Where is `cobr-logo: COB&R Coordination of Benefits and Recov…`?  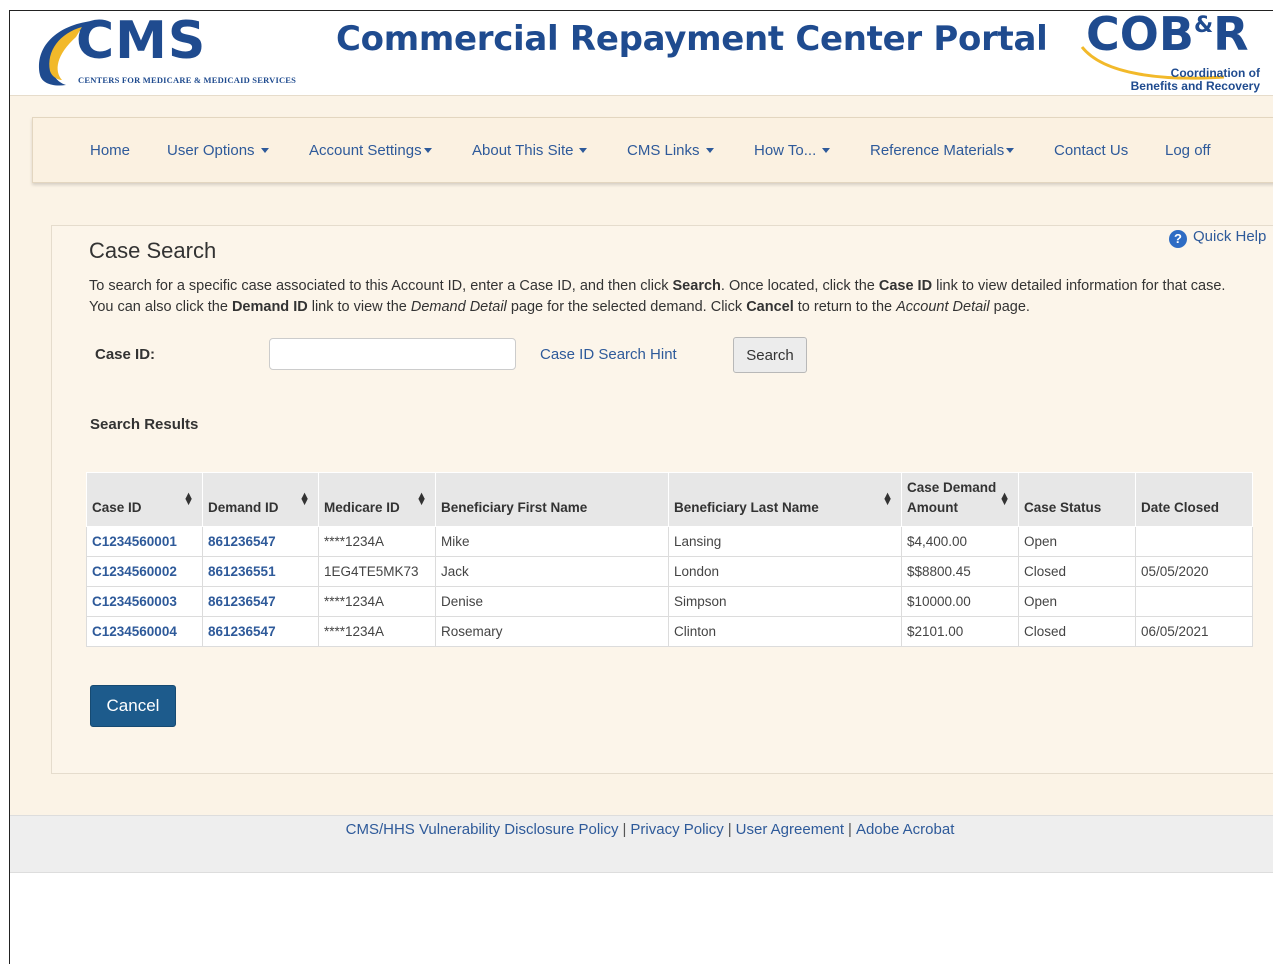 cobr-logo: COB&R Coordination of Benefits and Recov… is located at coordinates (1173, 51).